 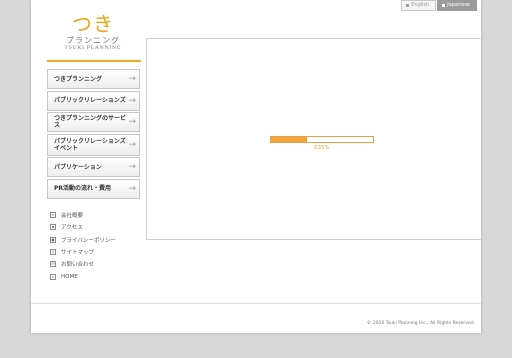 I want to click on sub-nav-sitemap: ┼ サイトマップ, so click(x=95, y=252).